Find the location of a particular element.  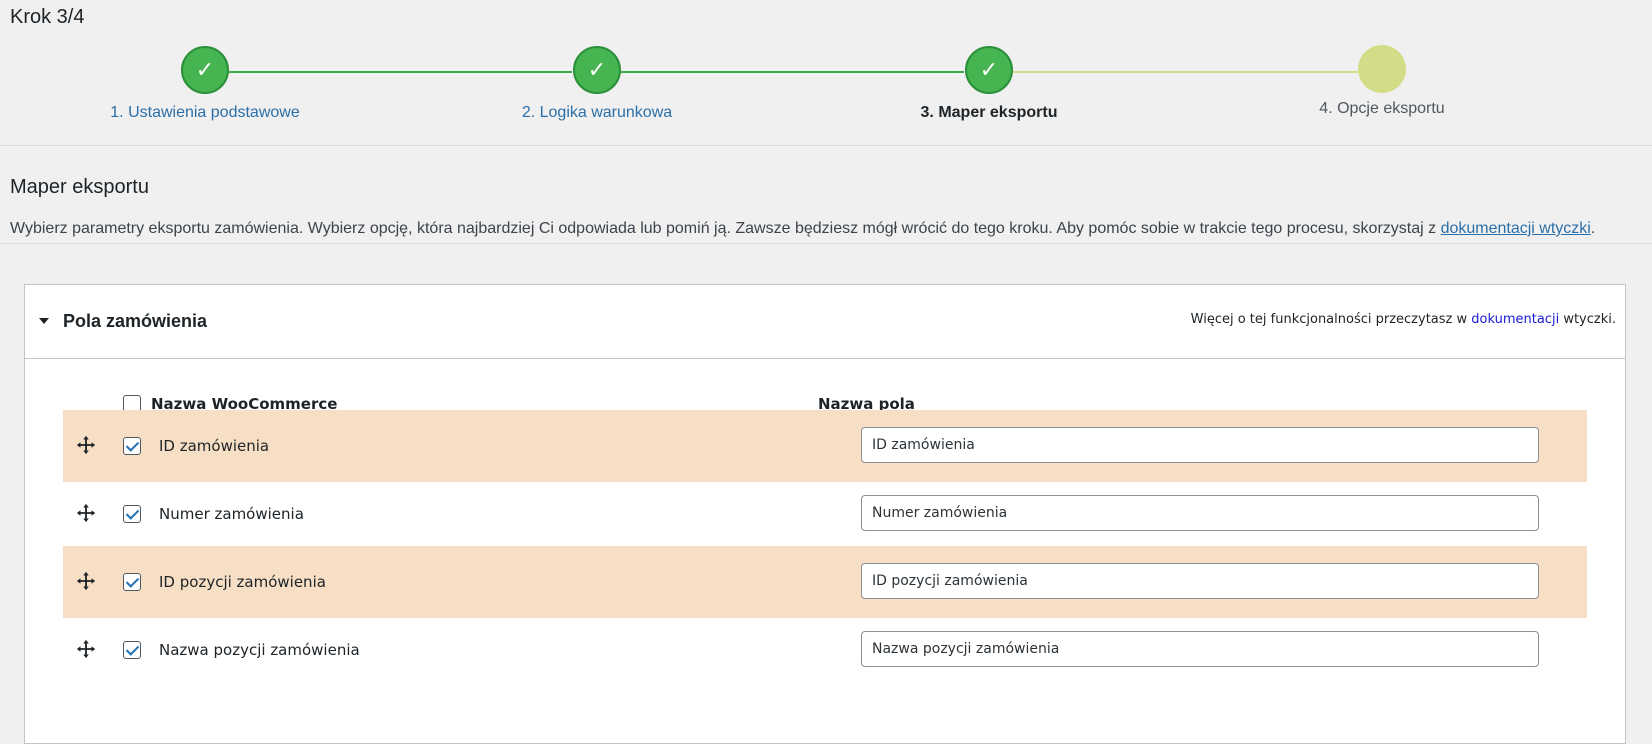

docs-link: dokumentacji is located at coordinates (1515, 319).